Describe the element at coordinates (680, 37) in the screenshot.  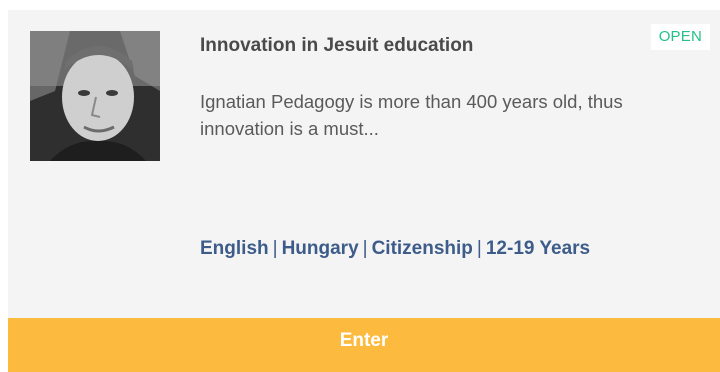
I see `status-badge: OPEN` at that location.